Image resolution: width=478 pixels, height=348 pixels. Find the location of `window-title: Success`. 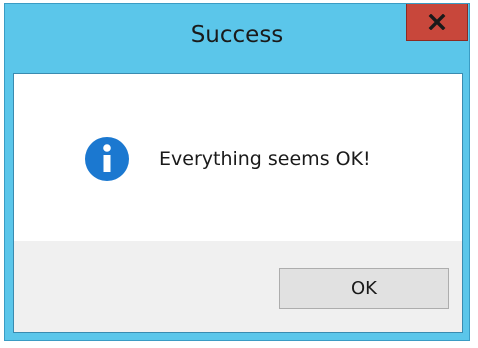

window-title: Success is located at coordinates (237, 35).